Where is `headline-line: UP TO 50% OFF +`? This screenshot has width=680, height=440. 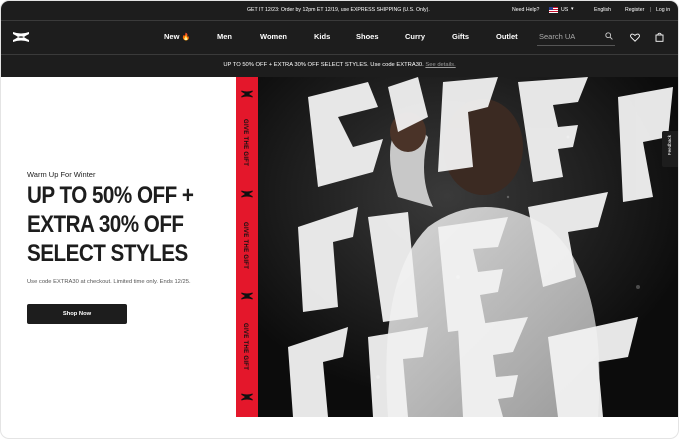 headline-line: UP TO 50% OFF + is located at coordinates (110, 195).